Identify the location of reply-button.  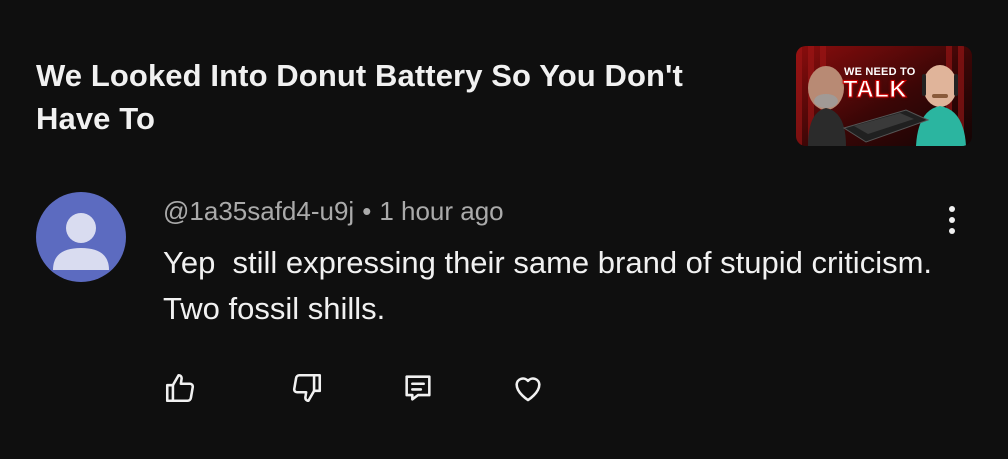
(418, 388).